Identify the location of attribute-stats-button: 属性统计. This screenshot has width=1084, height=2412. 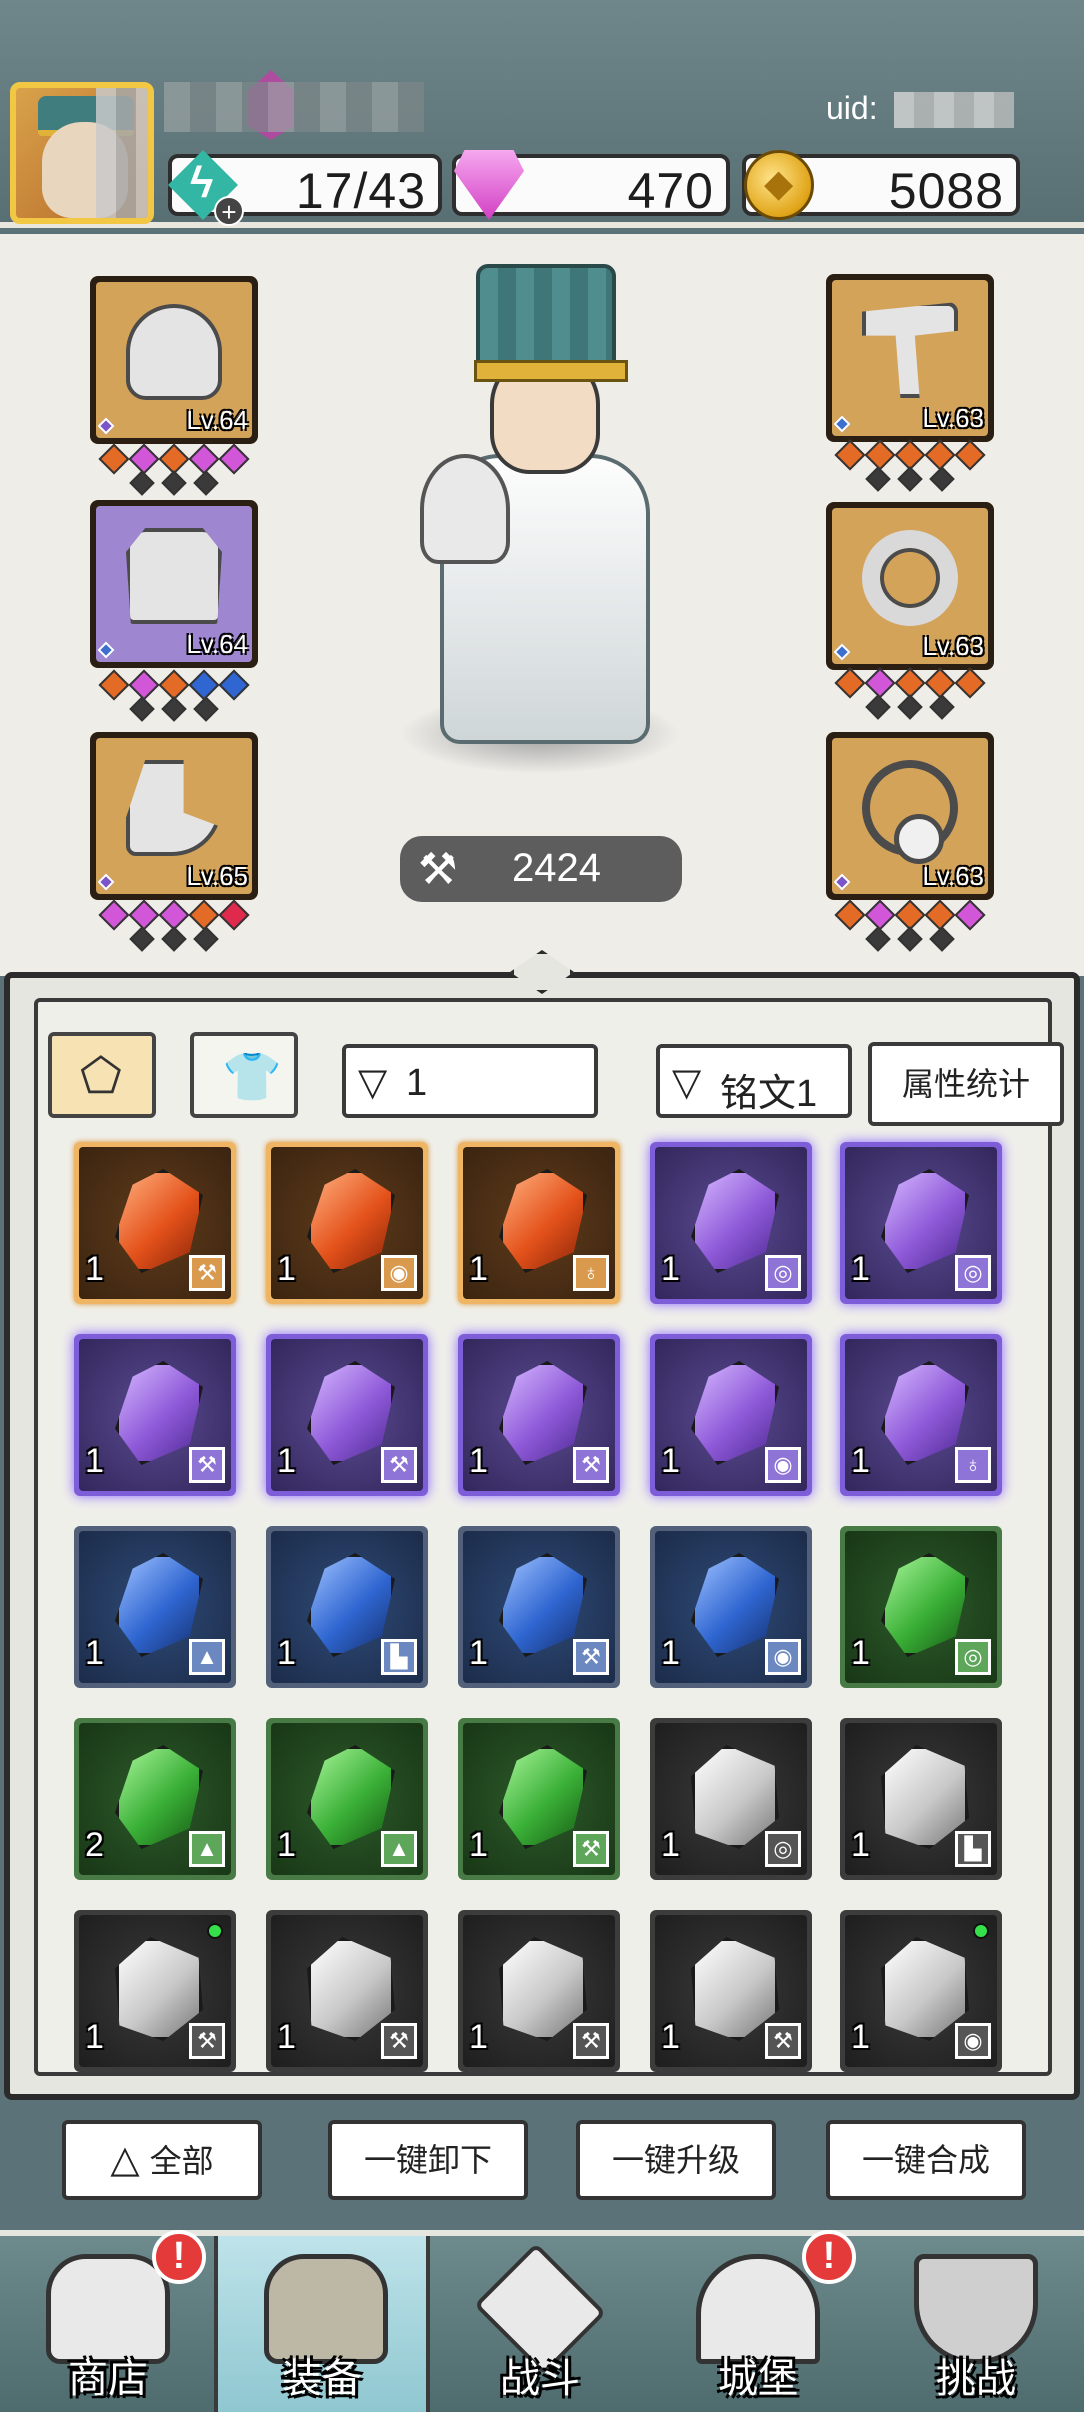
(966, 1084).